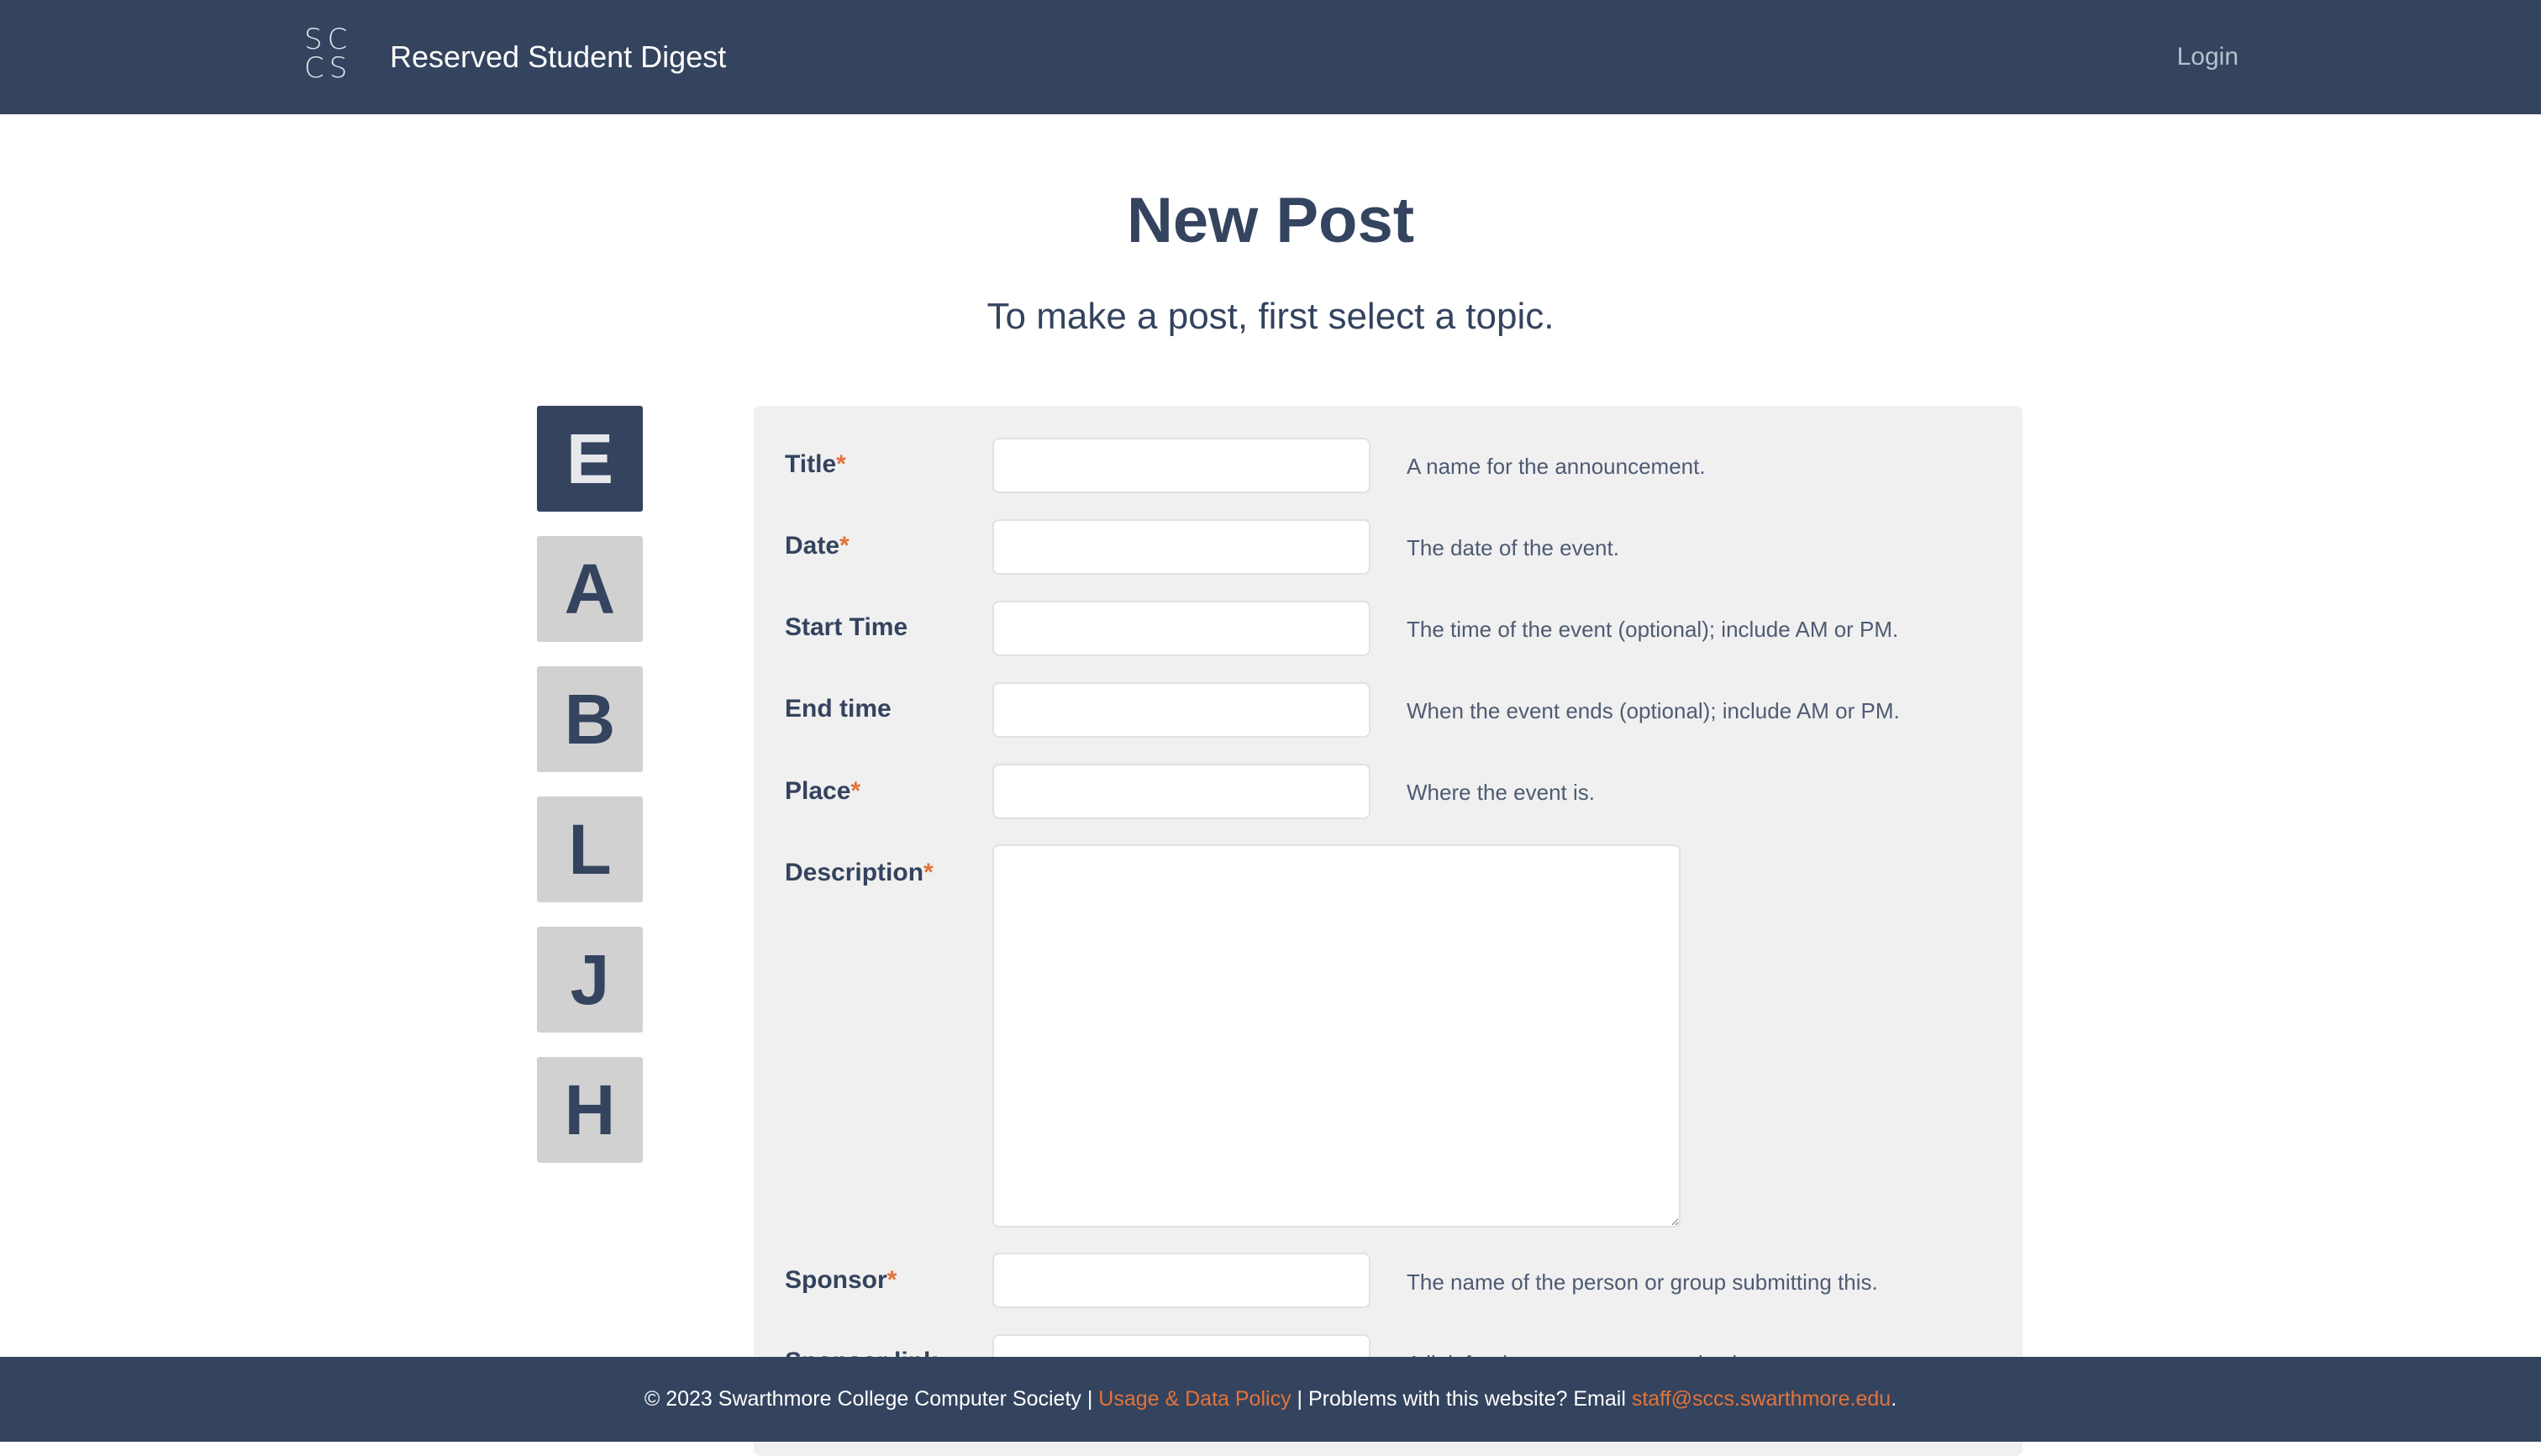  Describe the element at coordinates (1513, 547) in the screenshot. I see `date-hint: The date of the event.` at that location.